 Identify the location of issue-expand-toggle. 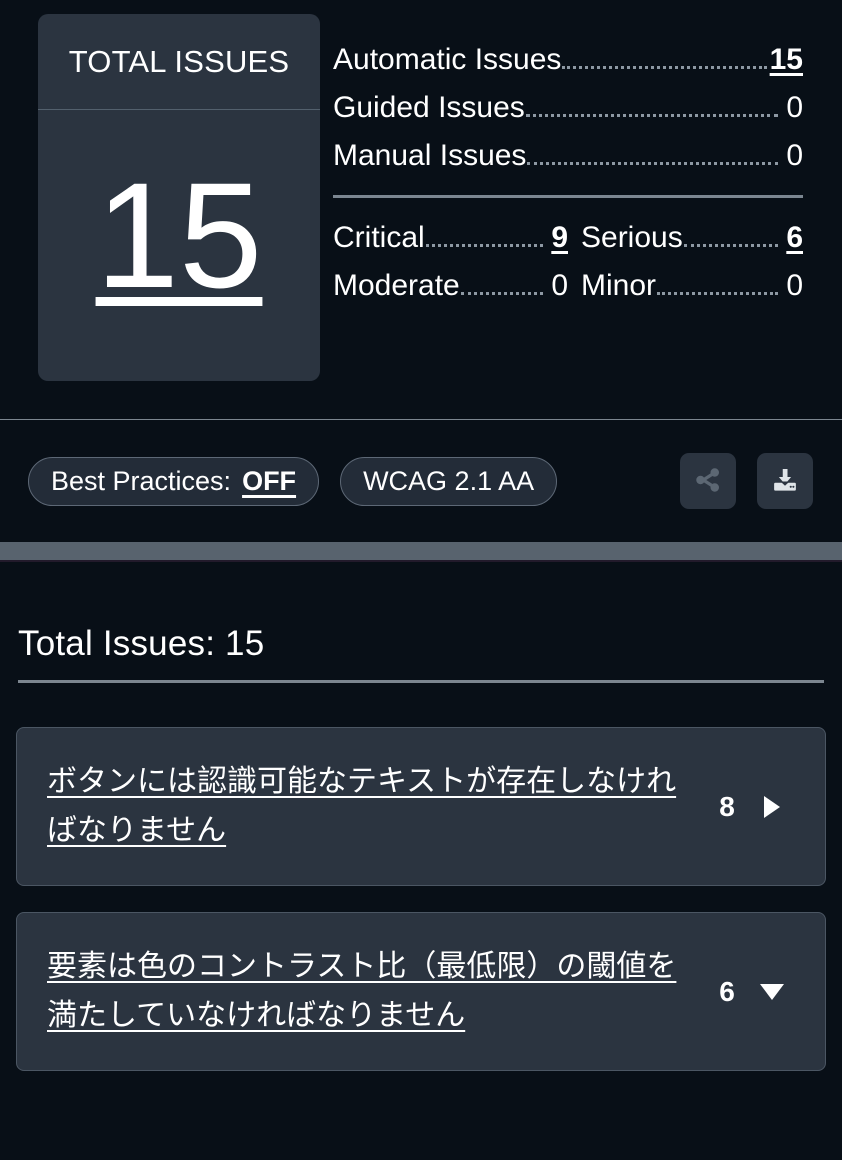
(772, 806).